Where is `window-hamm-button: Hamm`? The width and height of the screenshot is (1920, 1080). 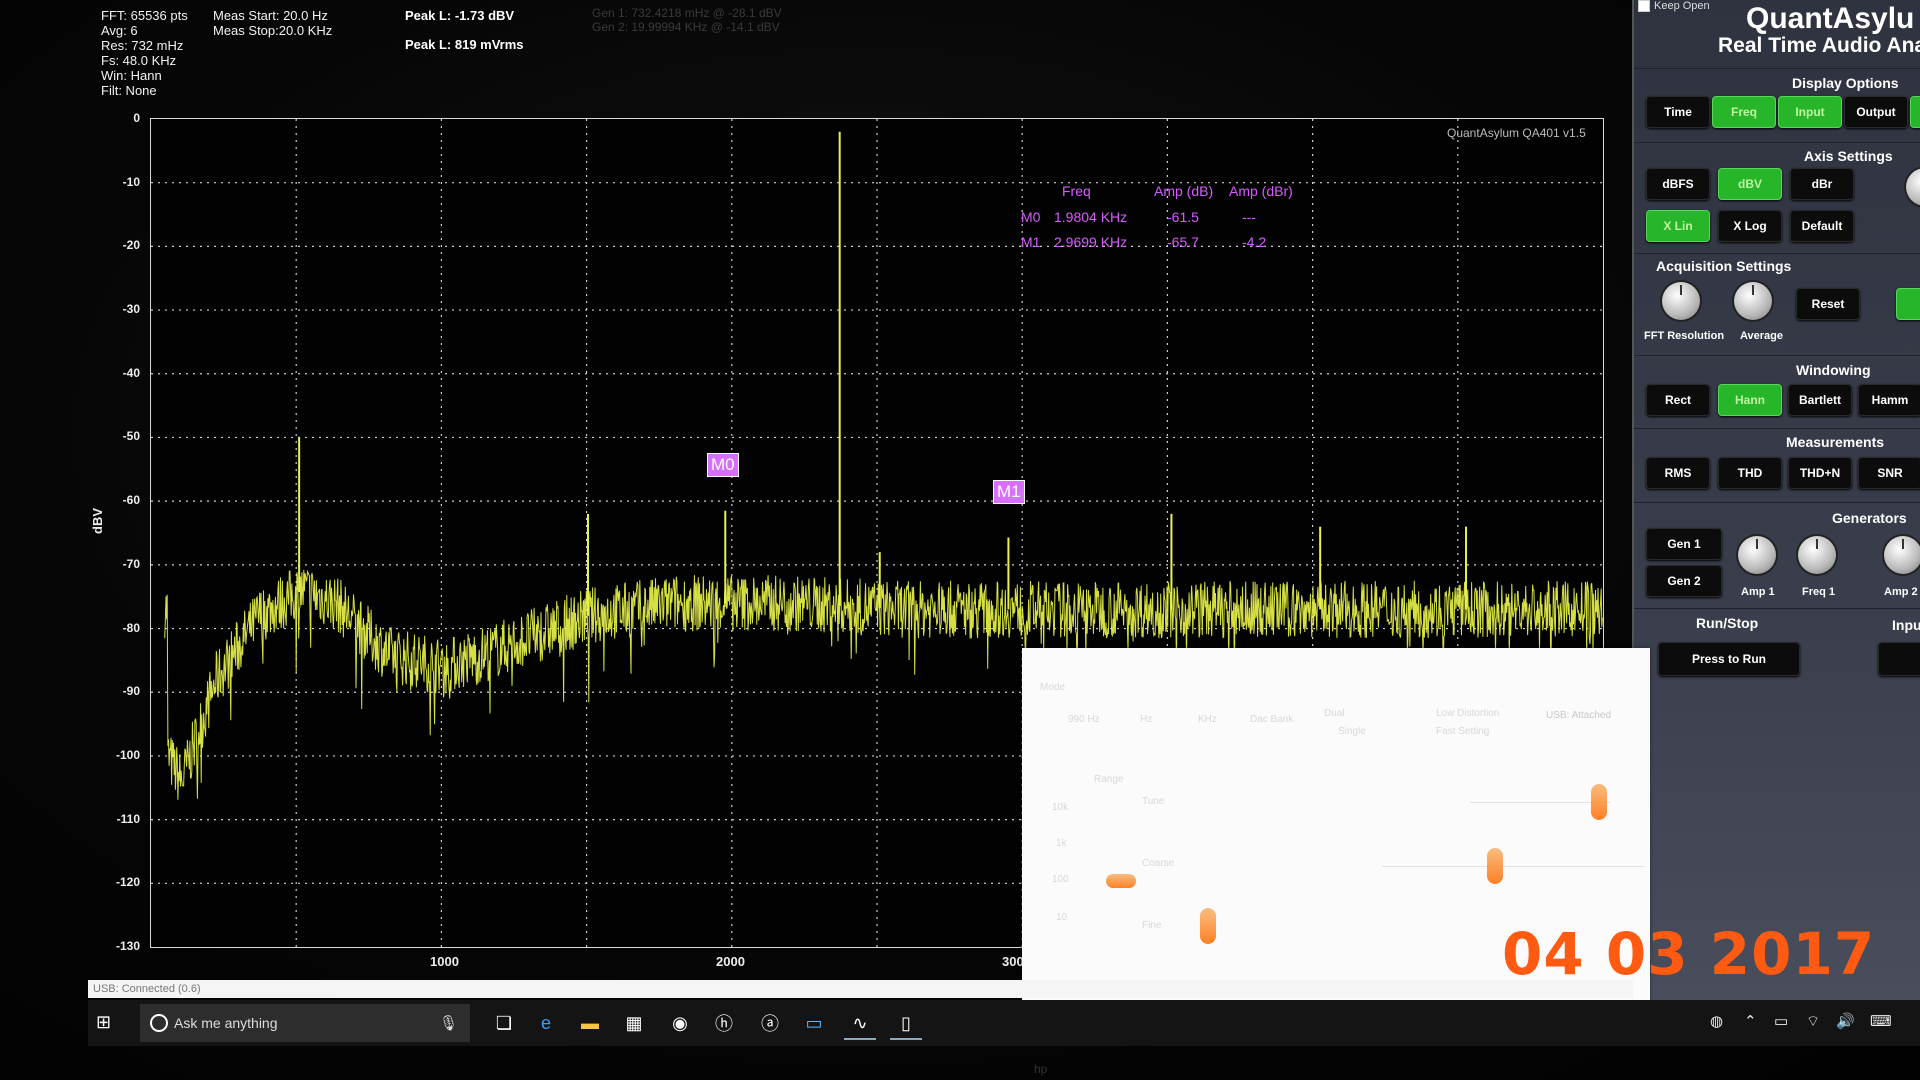
window-hamm-button: Hamm is located at coordinates (1889, 400).